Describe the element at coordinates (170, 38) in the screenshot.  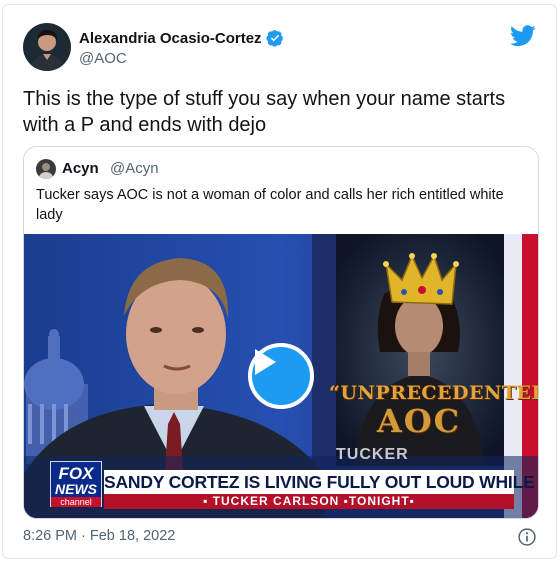
I see `author-name: Alexandria Ocasio-Cortez` at that location.